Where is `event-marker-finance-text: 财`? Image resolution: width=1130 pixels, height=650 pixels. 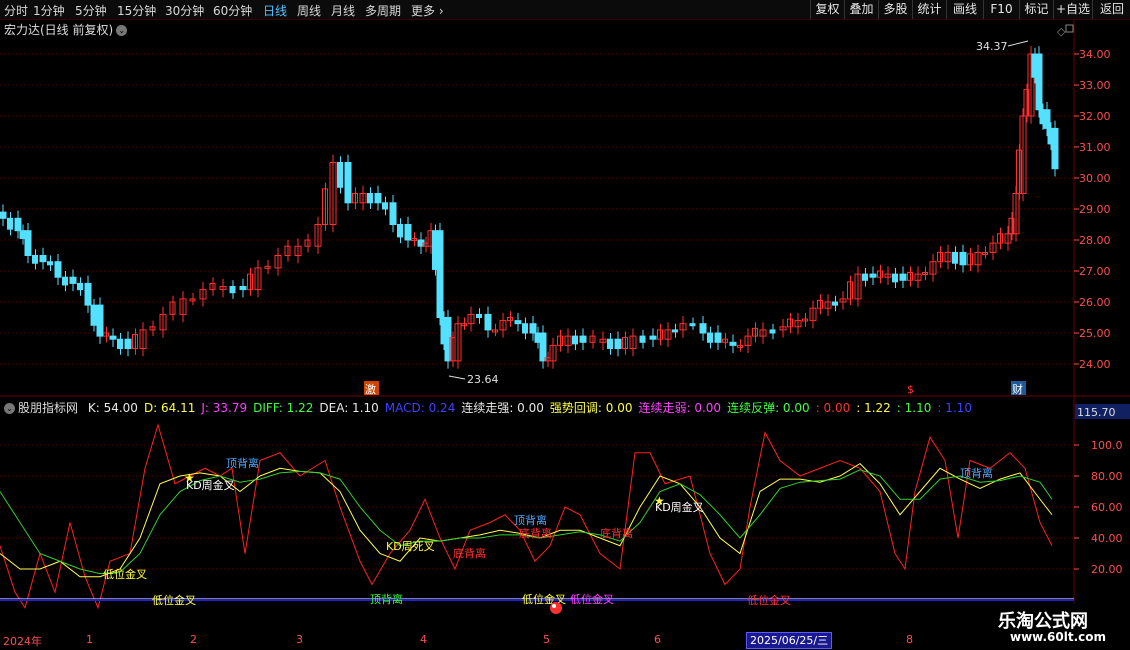
event-marker-finance-text: 财 is located at coordinates (1017, 389).